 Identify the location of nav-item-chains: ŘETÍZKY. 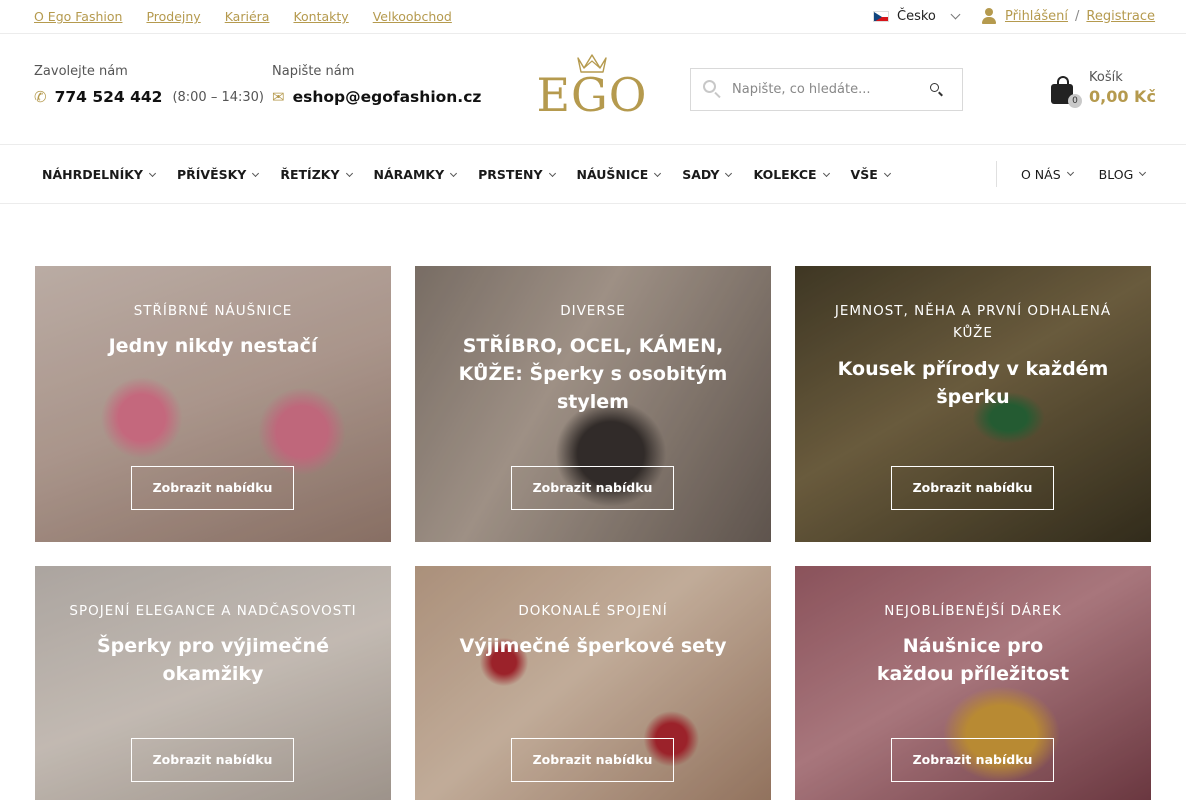
(316, 174).